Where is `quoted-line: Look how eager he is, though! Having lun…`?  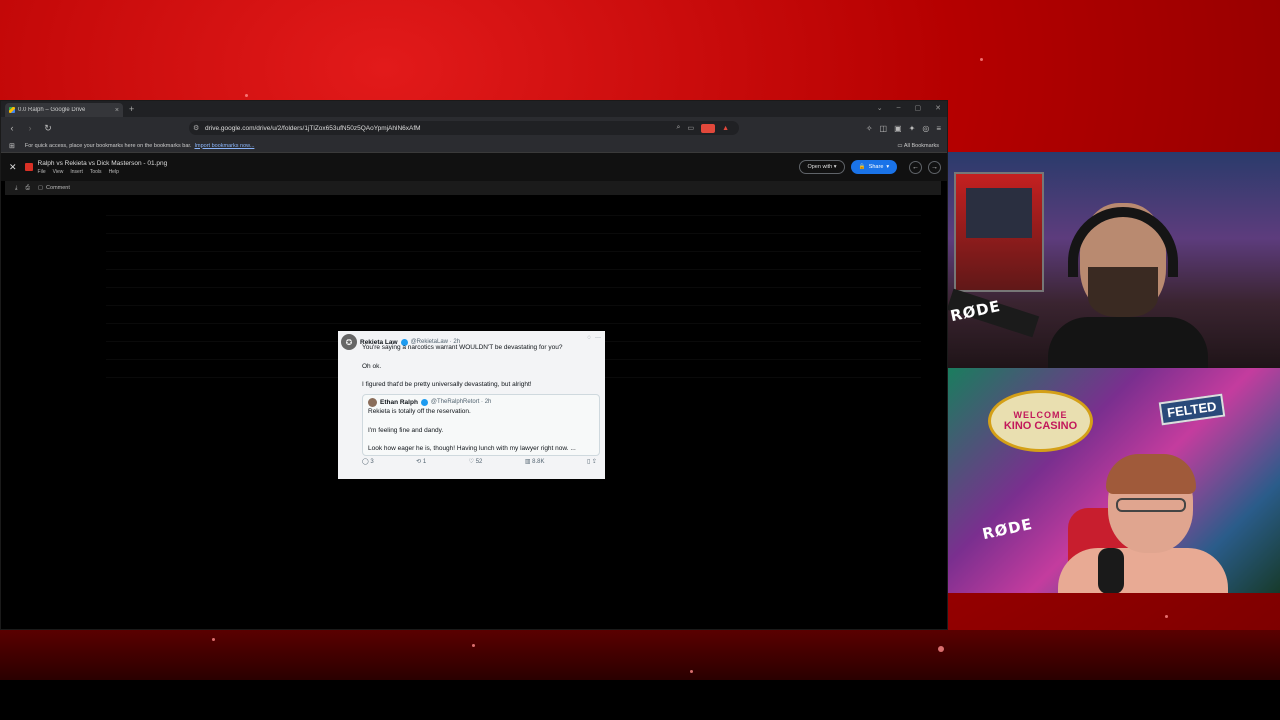 quoted-line: Look how eager he is, though! Having lun… is located at coordinates (472, 448).